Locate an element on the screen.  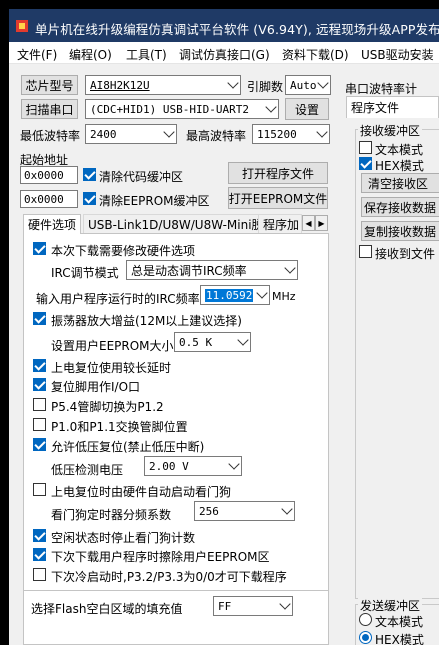
clear-receive-button: 清空接收区 is located at coordinates (400, 183).